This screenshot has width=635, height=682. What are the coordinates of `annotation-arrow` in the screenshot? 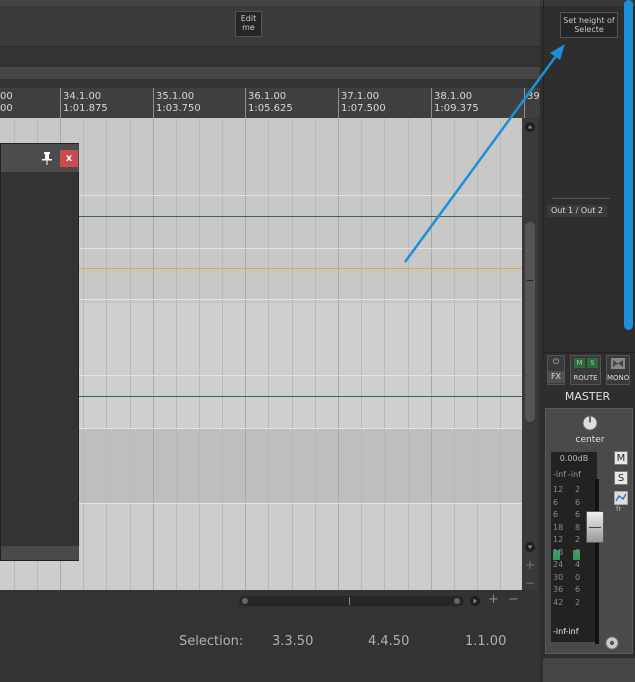 It's located at (484, 153).